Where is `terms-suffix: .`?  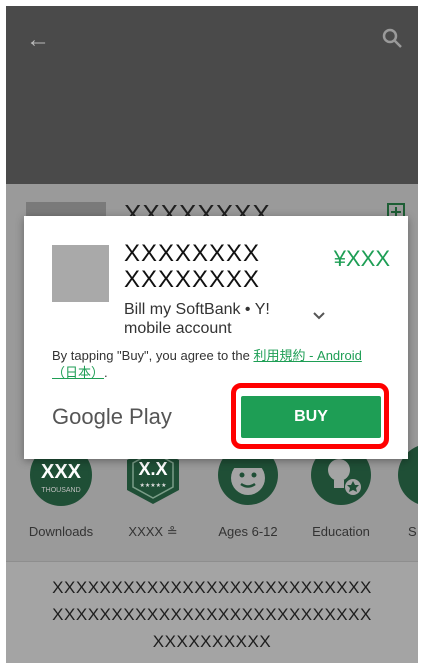
terms-suffix: . is located at coordinates (106, 372).